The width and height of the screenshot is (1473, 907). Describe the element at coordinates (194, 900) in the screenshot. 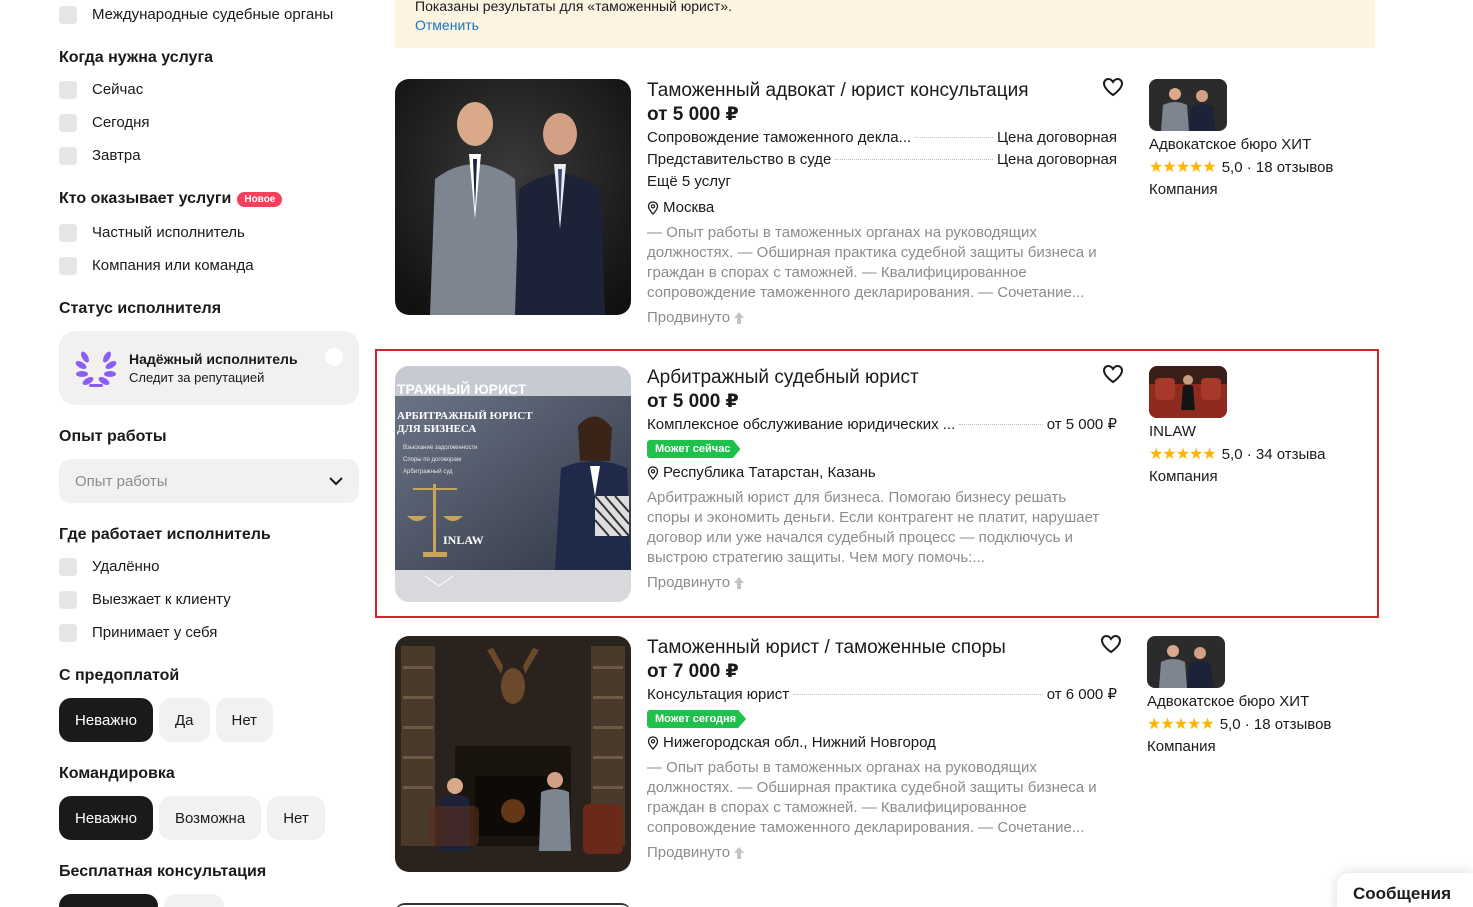

I see `free-consult-option-yes` at that location.